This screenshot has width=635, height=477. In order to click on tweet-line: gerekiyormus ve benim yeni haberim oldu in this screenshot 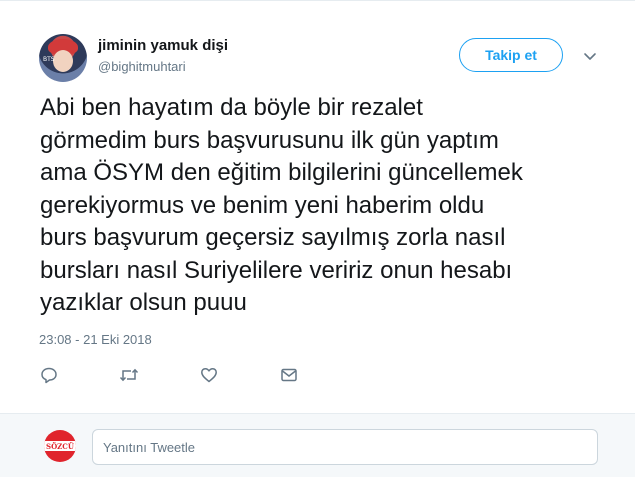, I will do `click(262, 205)`.